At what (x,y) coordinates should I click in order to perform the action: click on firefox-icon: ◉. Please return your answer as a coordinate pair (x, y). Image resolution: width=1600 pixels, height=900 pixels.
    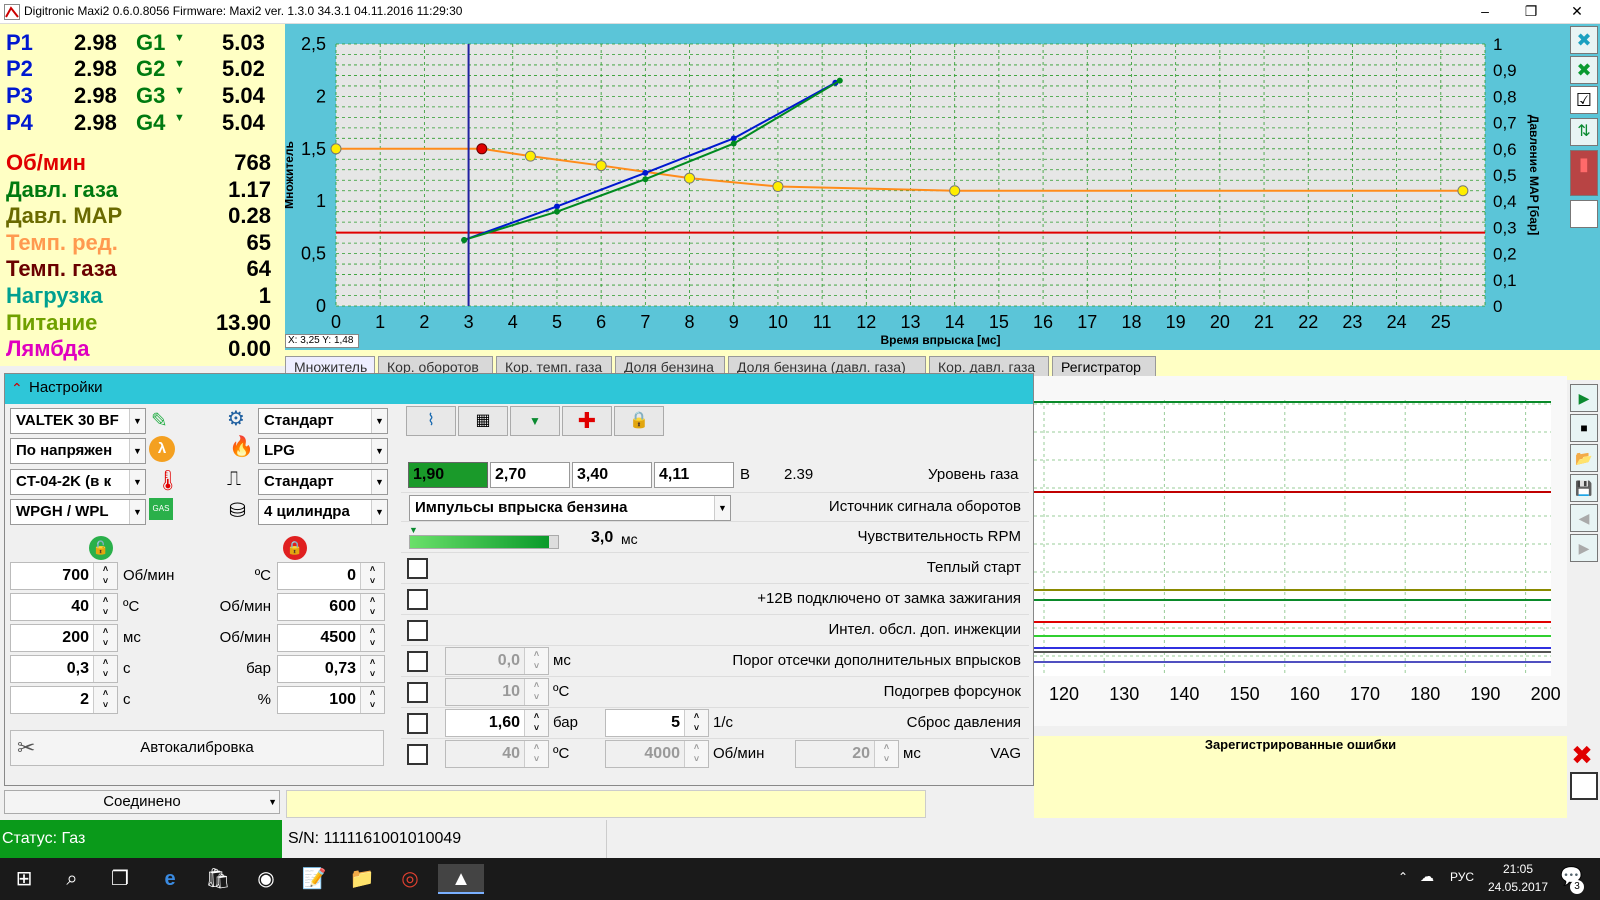
    Looking at the image, I should click on (266, 879).